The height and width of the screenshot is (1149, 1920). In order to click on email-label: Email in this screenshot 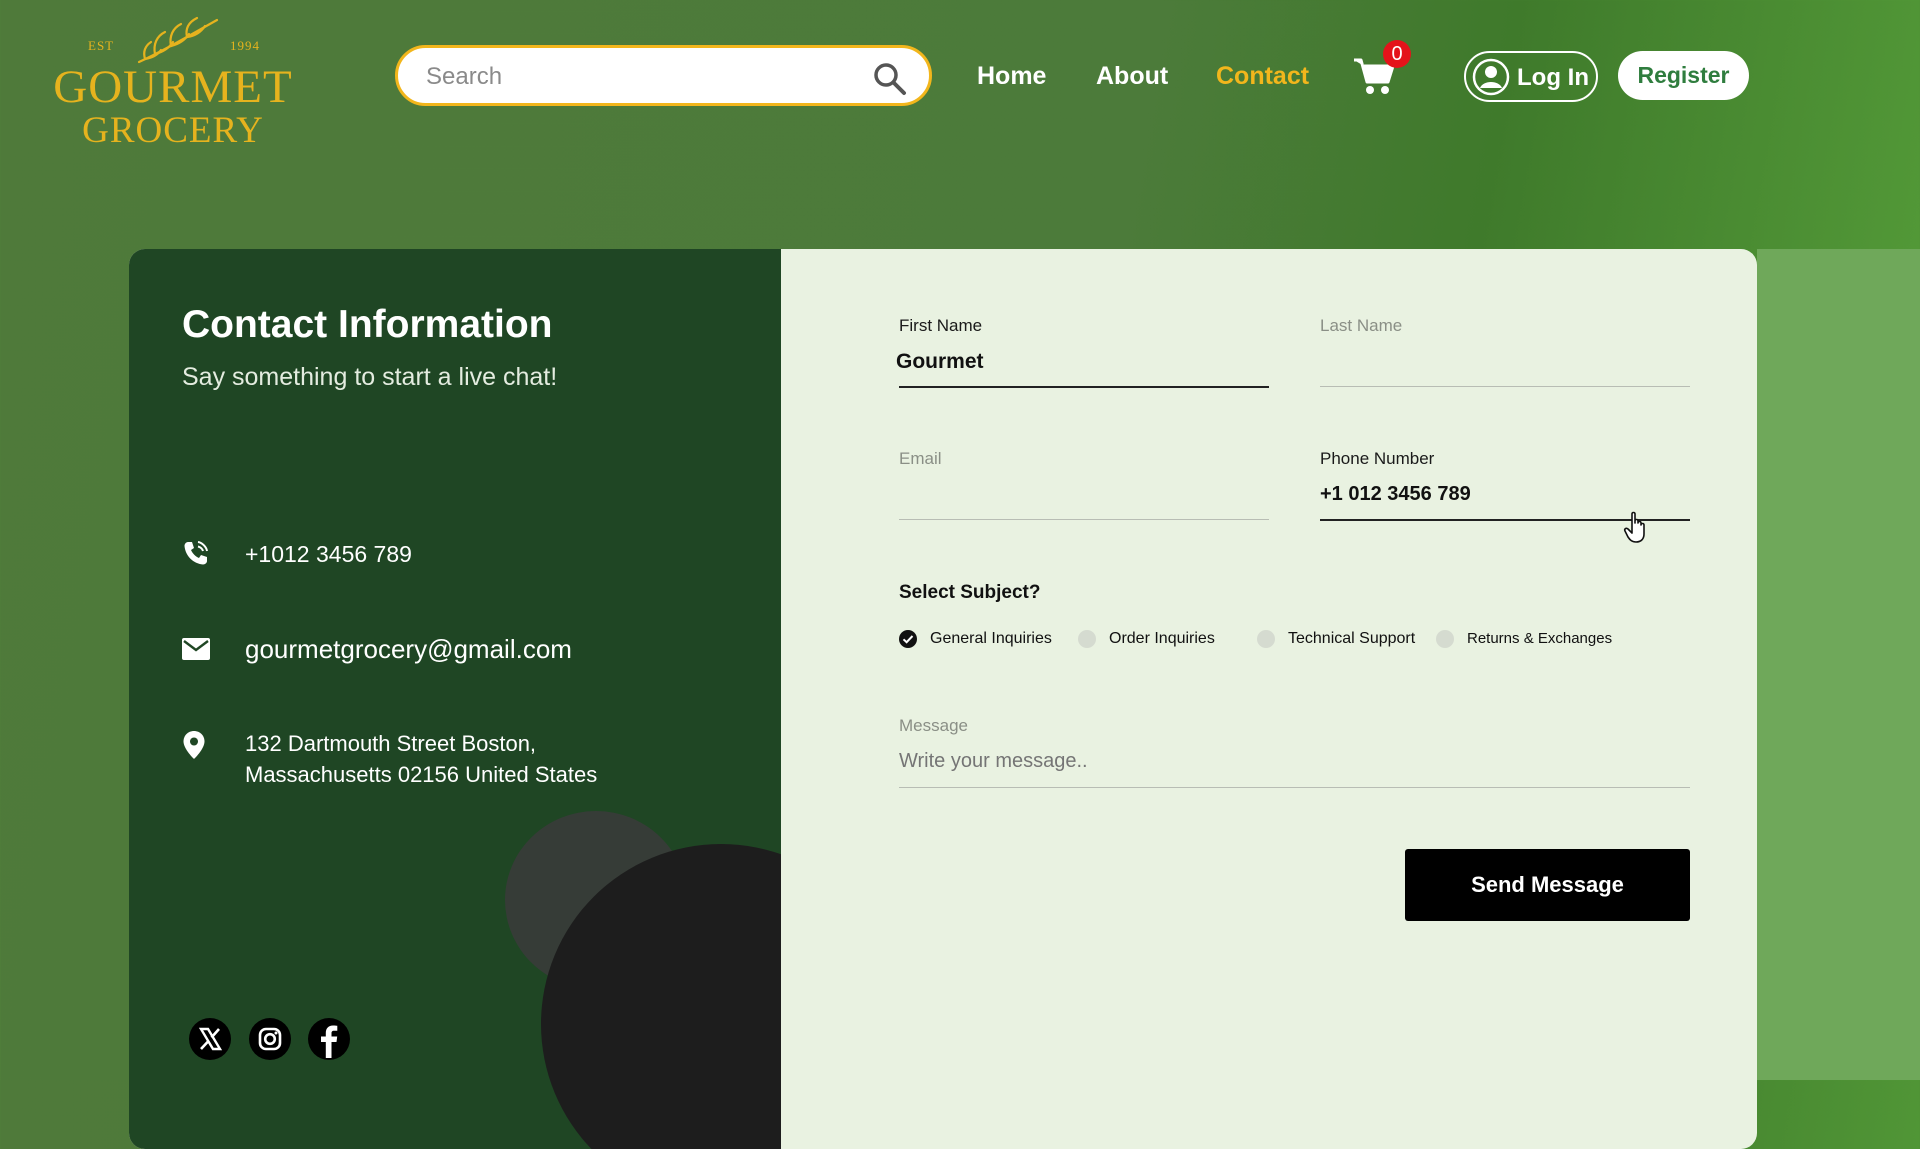, I will do `click(920, 458)`.